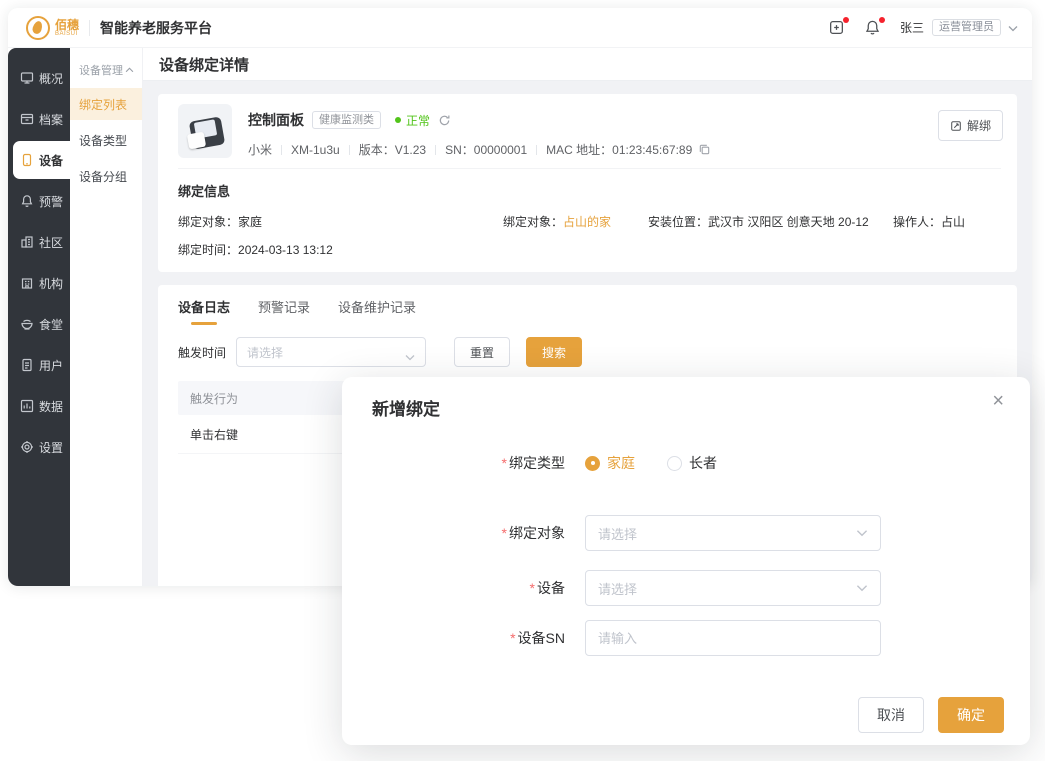 The height and width of the screenshot is (761, 1045). What do you see at coordinates (554, 352) in the screenshot?
I see `search-button: 搜索` at bounding box center [554, 352].